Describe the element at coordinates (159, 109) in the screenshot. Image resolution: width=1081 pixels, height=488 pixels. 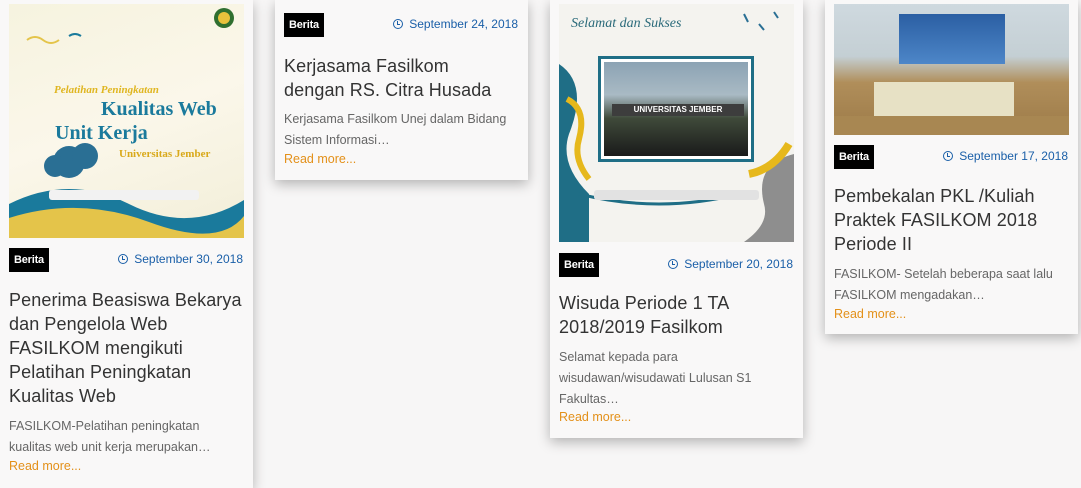
I see `thumbnail-text: Kualitas Web` at that location.